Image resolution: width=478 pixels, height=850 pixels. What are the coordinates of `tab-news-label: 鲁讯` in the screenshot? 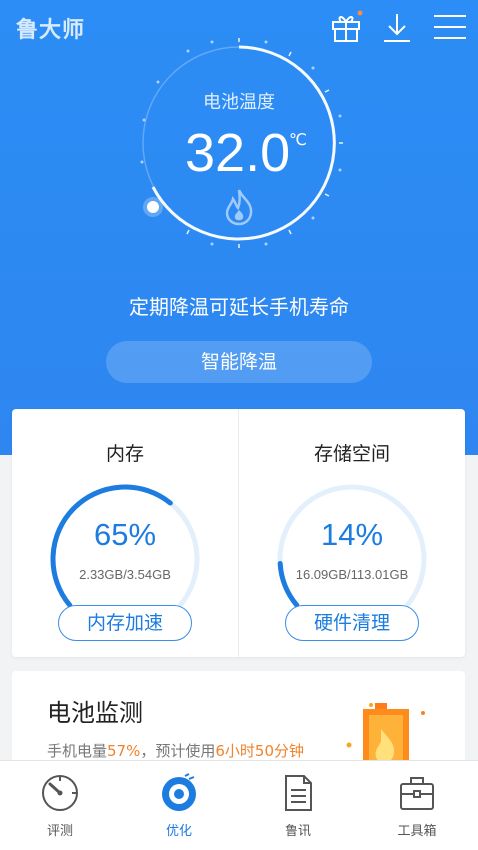 It's located at (297, 831).